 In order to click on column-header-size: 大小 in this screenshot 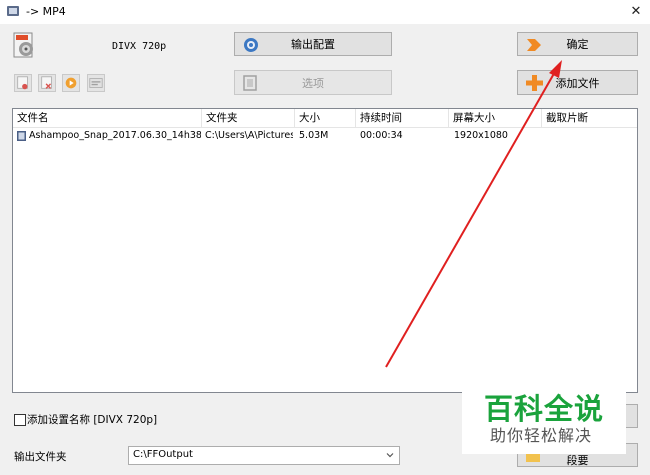, I will do `click(325, 118)`.